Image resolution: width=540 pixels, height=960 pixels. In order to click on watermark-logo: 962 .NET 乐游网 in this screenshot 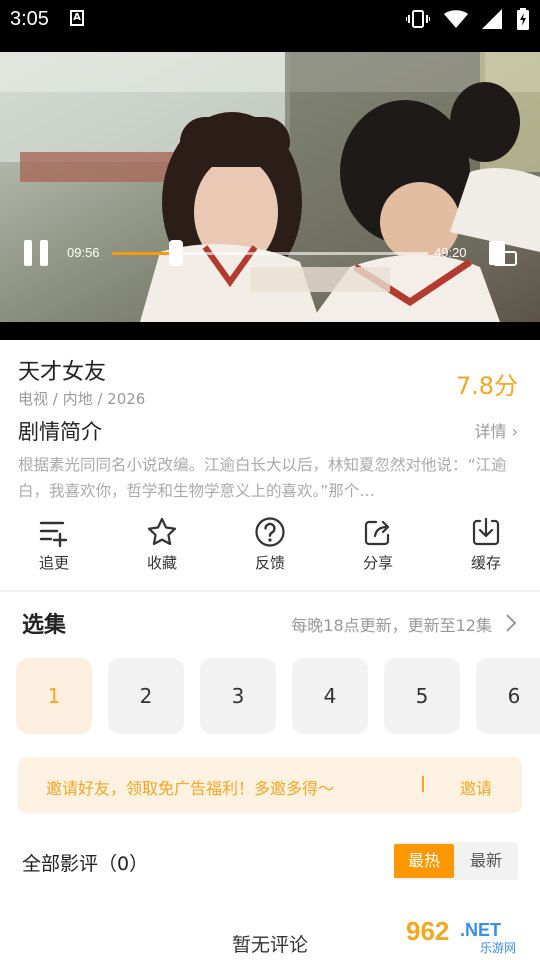, I will do `click(468, 934)`.